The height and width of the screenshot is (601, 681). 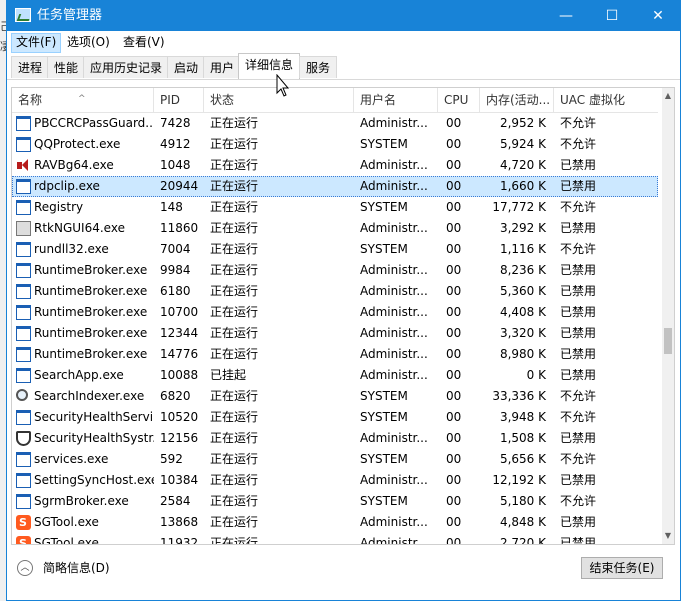 What do you see at coordinates (335, 249) in the screenshot?
I see `table-row: rundll32.exe 7004 正在运行 SYSTEM 00 1,116 K 不允许` at bounding box center [335, 249].